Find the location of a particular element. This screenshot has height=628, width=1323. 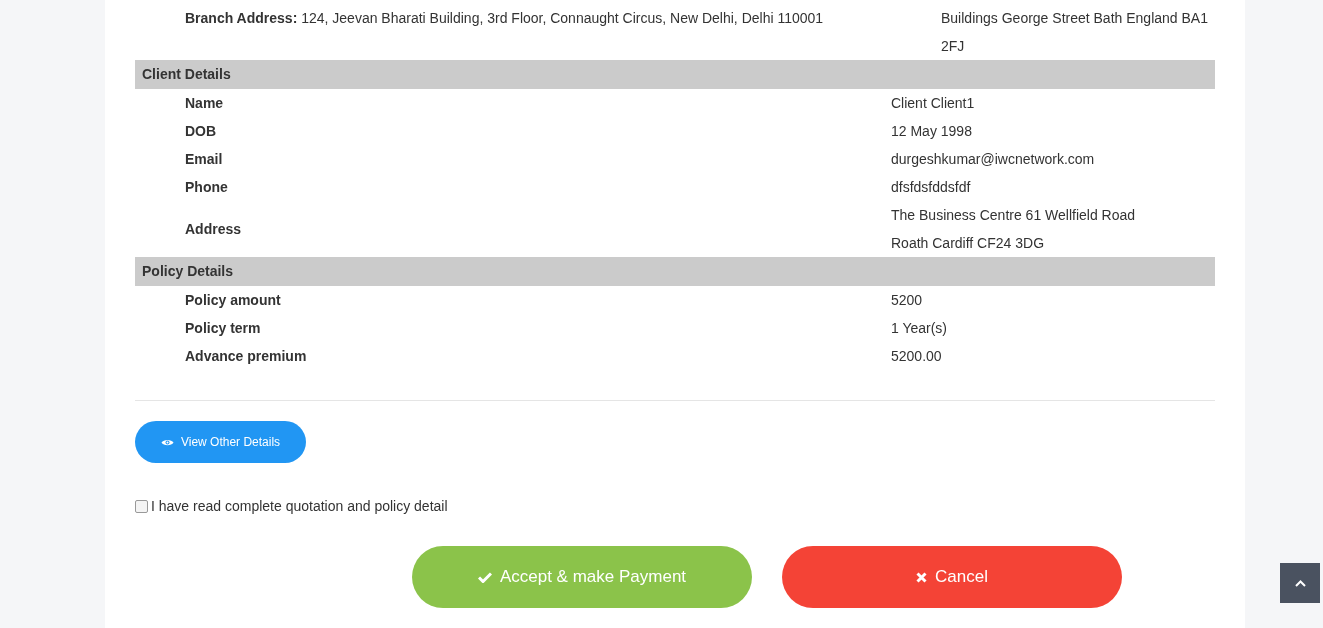

field-value: The Business Centre 61 Wellfield Road Roath Cardiff CF24 3DG is located at coordinates (1014, 229).